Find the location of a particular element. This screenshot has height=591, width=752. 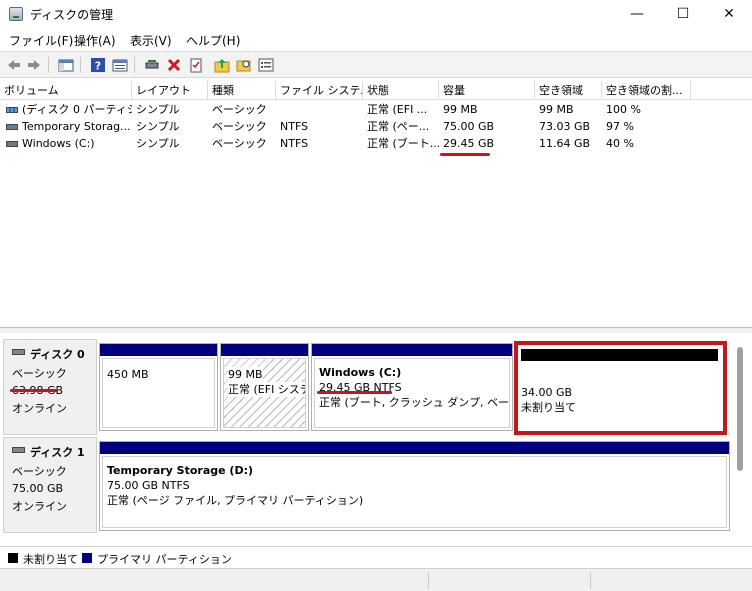

legend-label-unallocated: 未割り当て is located at coordinates (50, 559).